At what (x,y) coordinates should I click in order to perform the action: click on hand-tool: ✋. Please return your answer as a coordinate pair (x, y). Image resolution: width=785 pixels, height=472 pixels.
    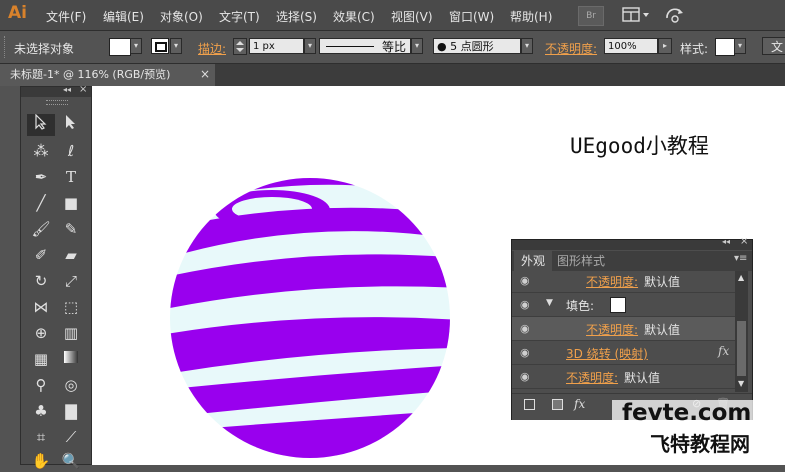
    Looking at the image, I should click on (41, 461).